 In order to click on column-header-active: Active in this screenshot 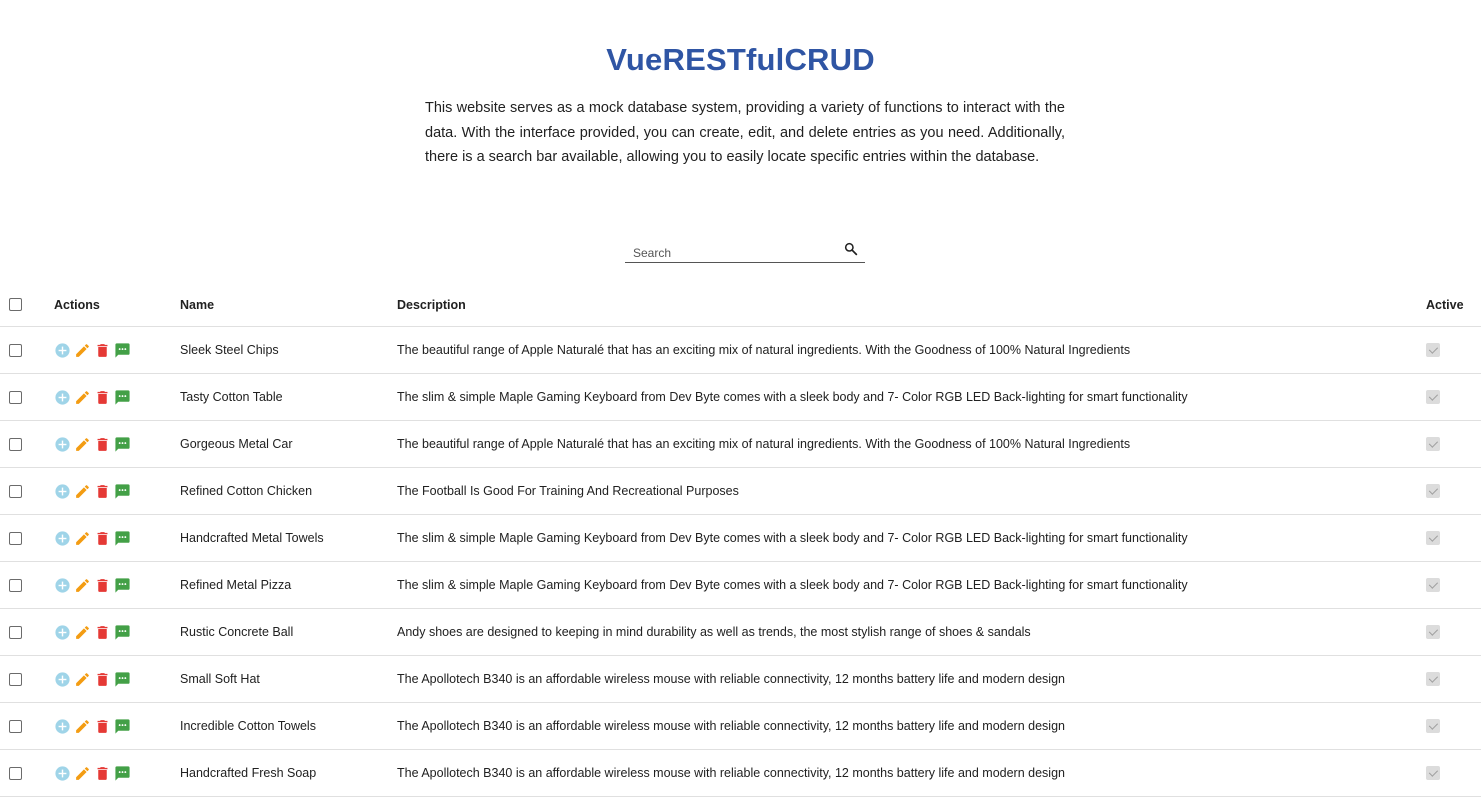, I will do `click(1445, 304)`.